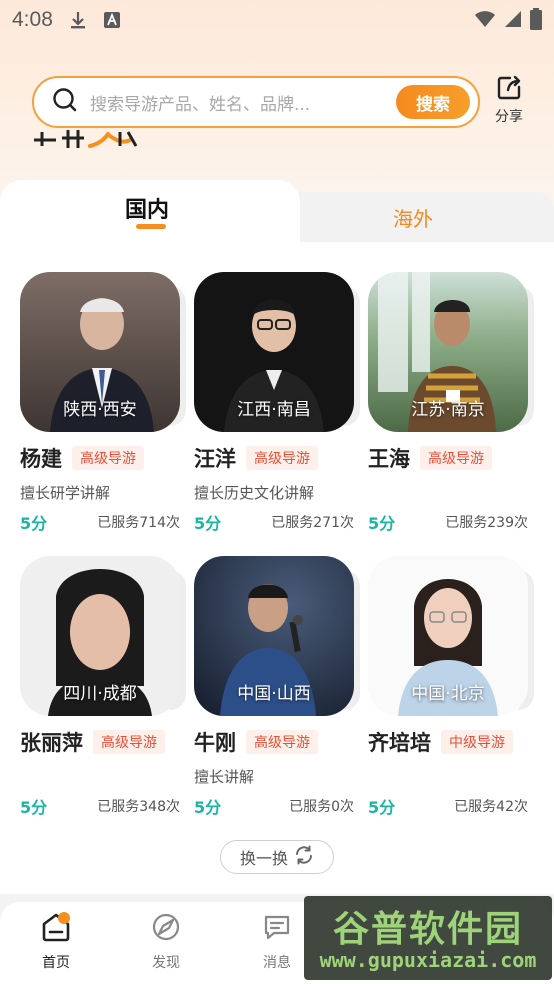 Image resolution: width=554 pixels, height=984 pixels. Describe the element at coordinates (138, 523) in the screenshot. I see `guide-served-count: 已服务714次` at that location.